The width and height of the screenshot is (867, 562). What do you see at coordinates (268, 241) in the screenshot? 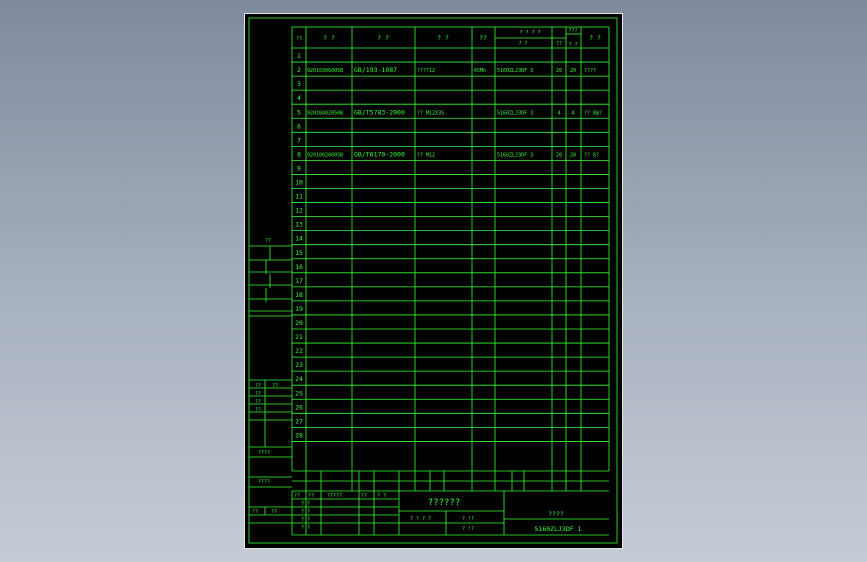
I see `left-strip-title: ??` at bounding box center [268, 241].